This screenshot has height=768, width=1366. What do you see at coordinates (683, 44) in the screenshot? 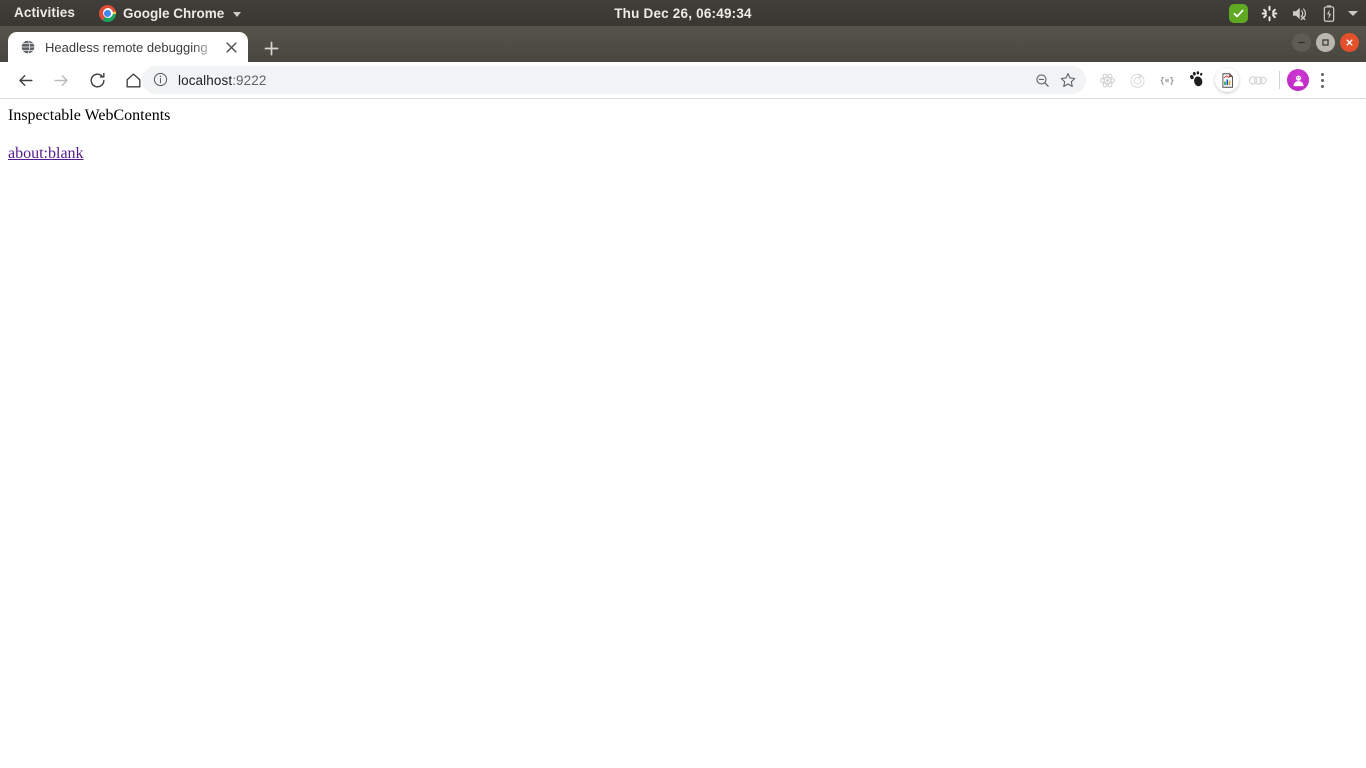
I see `tab-strip: Headless remote debugging` at bounding box center [683, 44].